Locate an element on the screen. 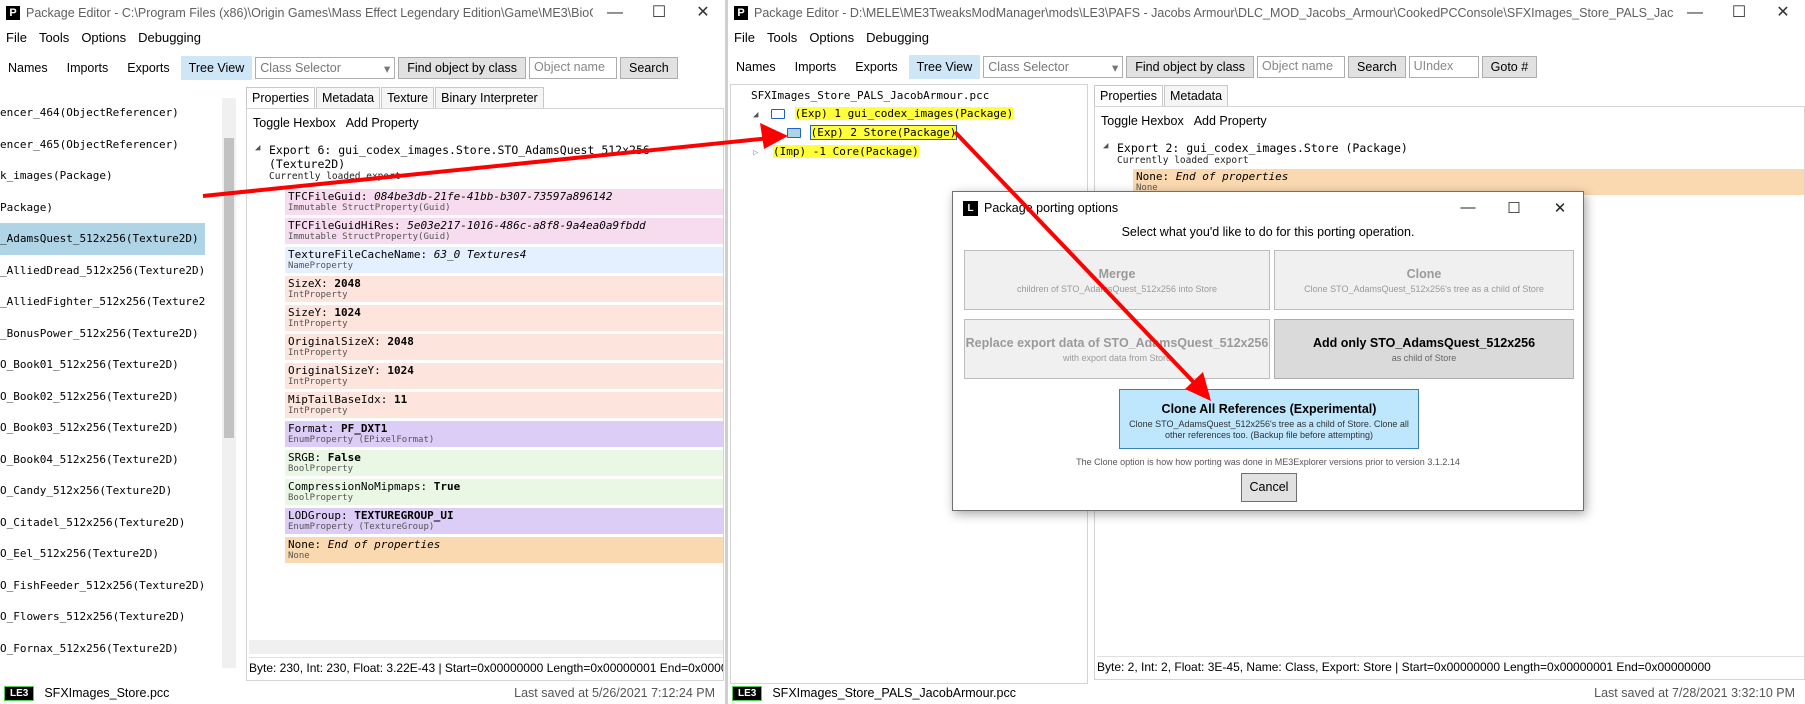  tree-item: O_Book03_512x256(Texture2D) is located at coordinates (102, 428).